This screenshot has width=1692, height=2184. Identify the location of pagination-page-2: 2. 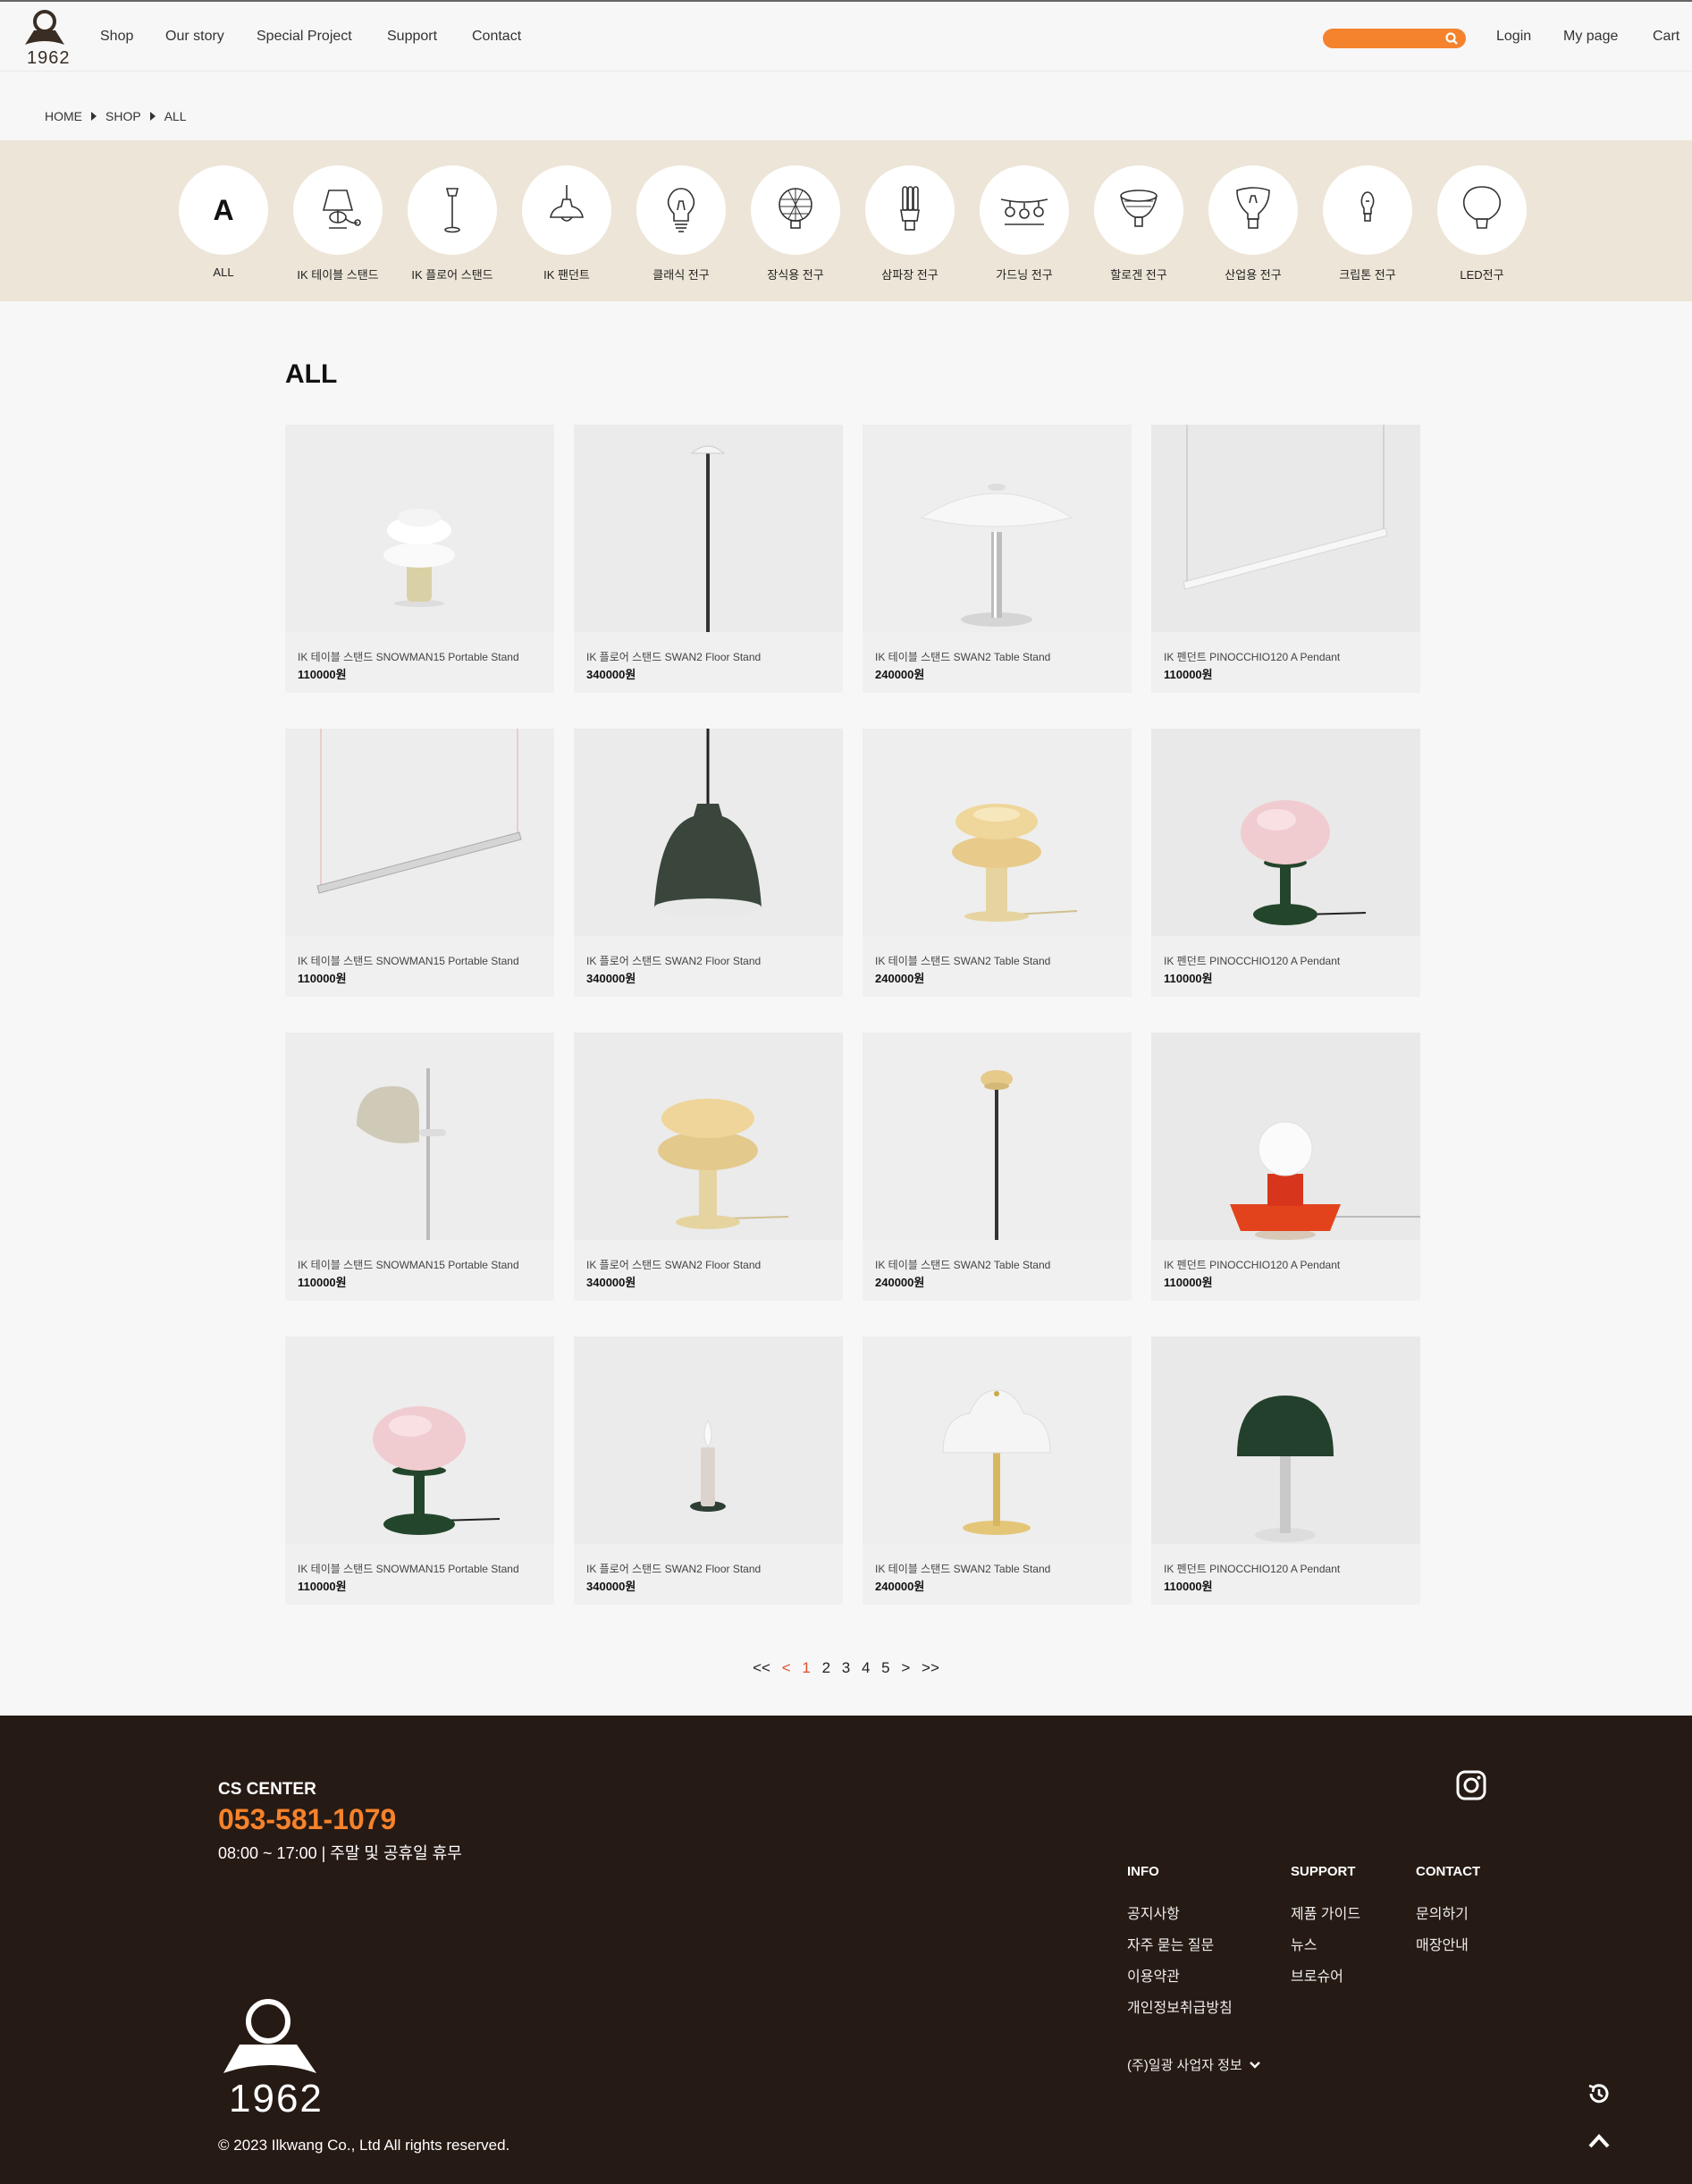
(826, 1668).